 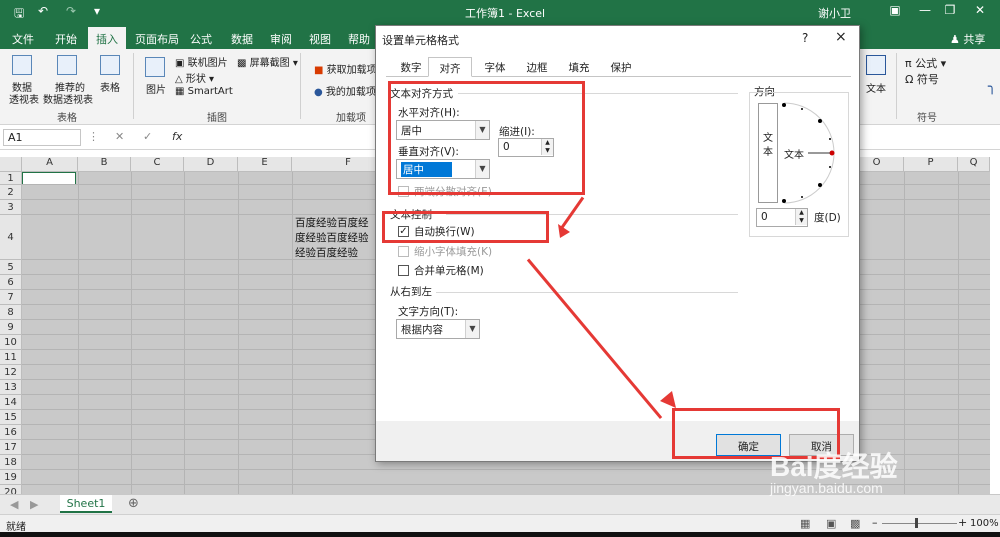 What do you see at coordinates (157, 164) in the screenshot?
I see `col-header: C` at bounding box center [157, 164].